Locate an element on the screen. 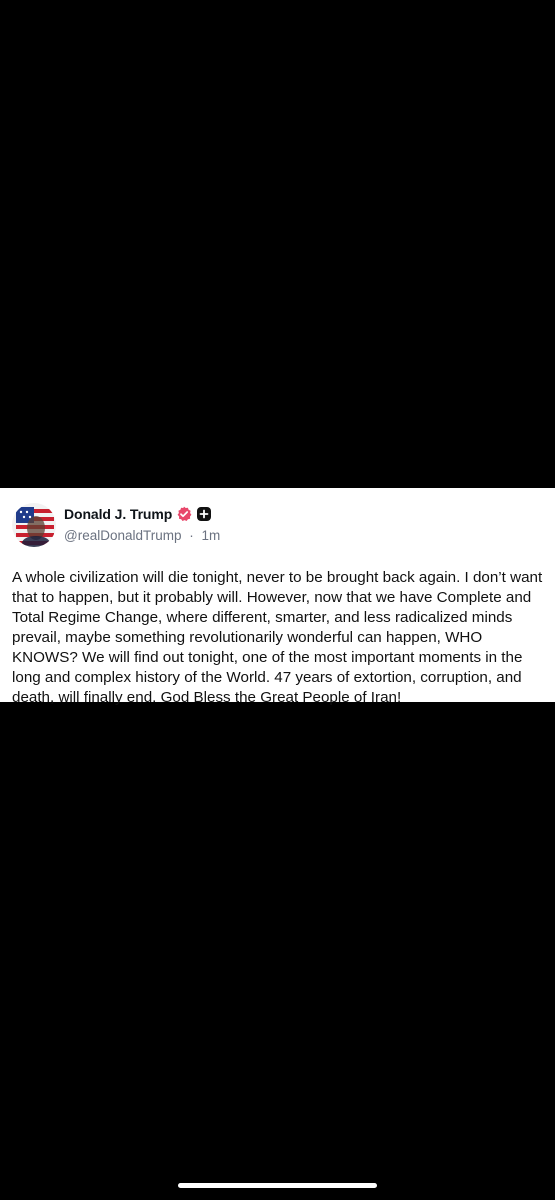  author-display-name: Donald J. Trump is located at coordinates (118, 514).